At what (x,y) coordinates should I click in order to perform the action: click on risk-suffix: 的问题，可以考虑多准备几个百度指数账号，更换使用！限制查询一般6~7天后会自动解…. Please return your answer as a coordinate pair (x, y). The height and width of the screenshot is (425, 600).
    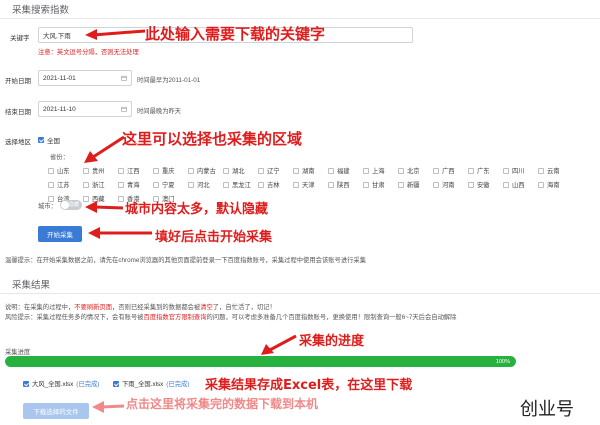
    Looking at the image, I should click on (331, 317).